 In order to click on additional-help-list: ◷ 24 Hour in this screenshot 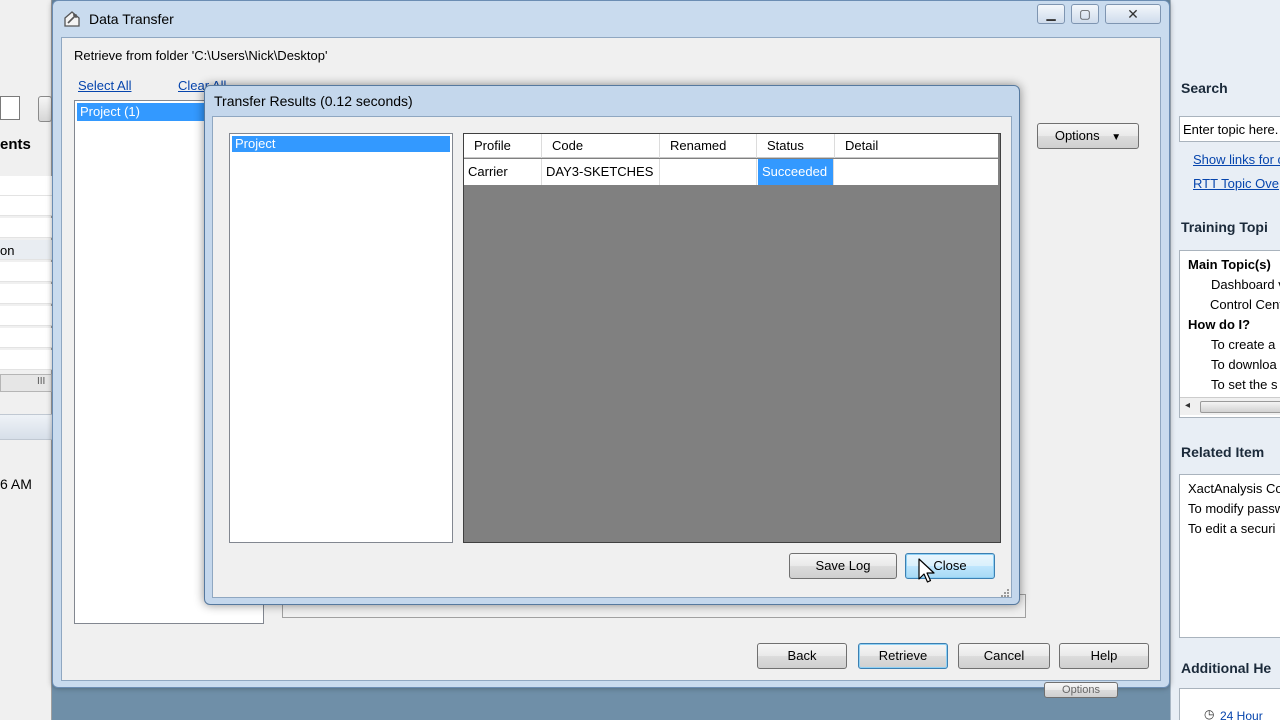, I will do `click(1229, 704)`.